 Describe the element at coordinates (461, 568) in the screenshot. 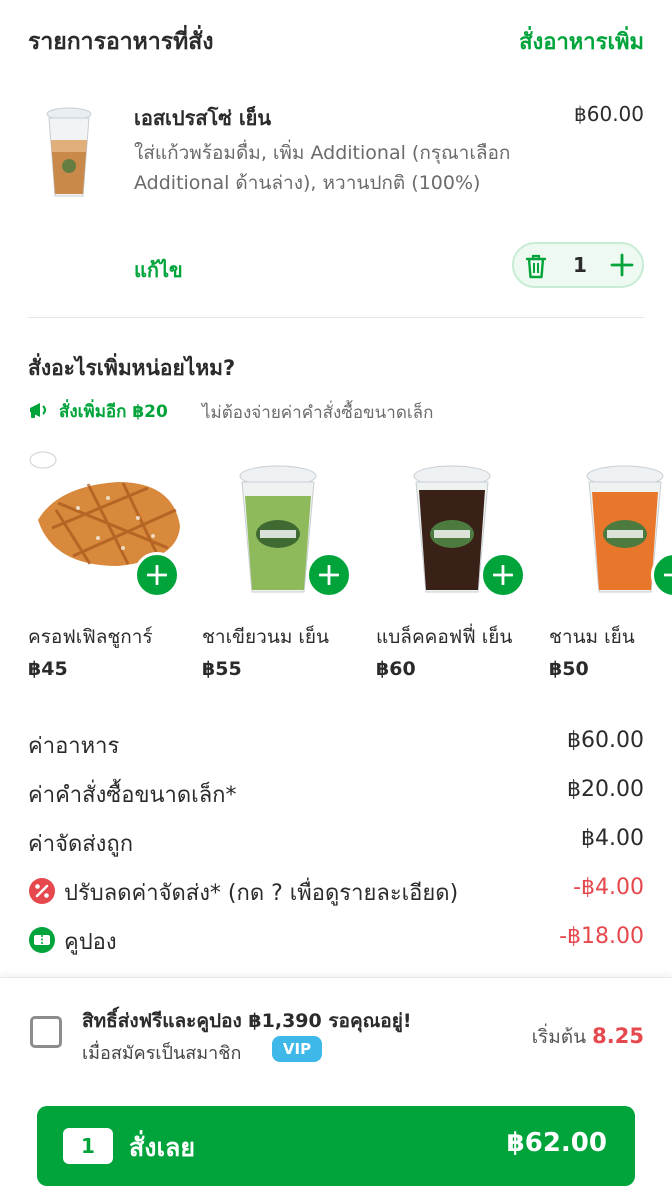

I see `product-card: แบล็คคอฟฟี่ เย็น ฿60` at that location.